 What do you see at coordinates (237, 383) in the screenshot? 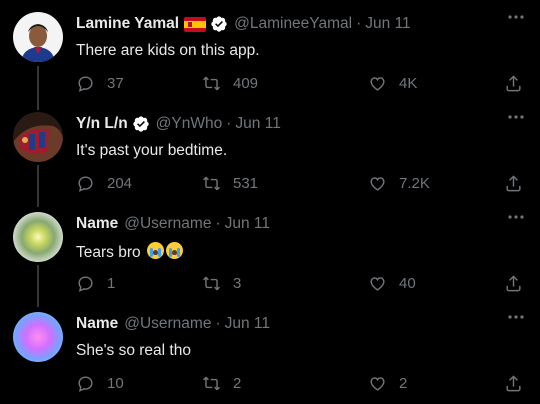
I see `retweet-count: 2` at bounding box center [237, 383].